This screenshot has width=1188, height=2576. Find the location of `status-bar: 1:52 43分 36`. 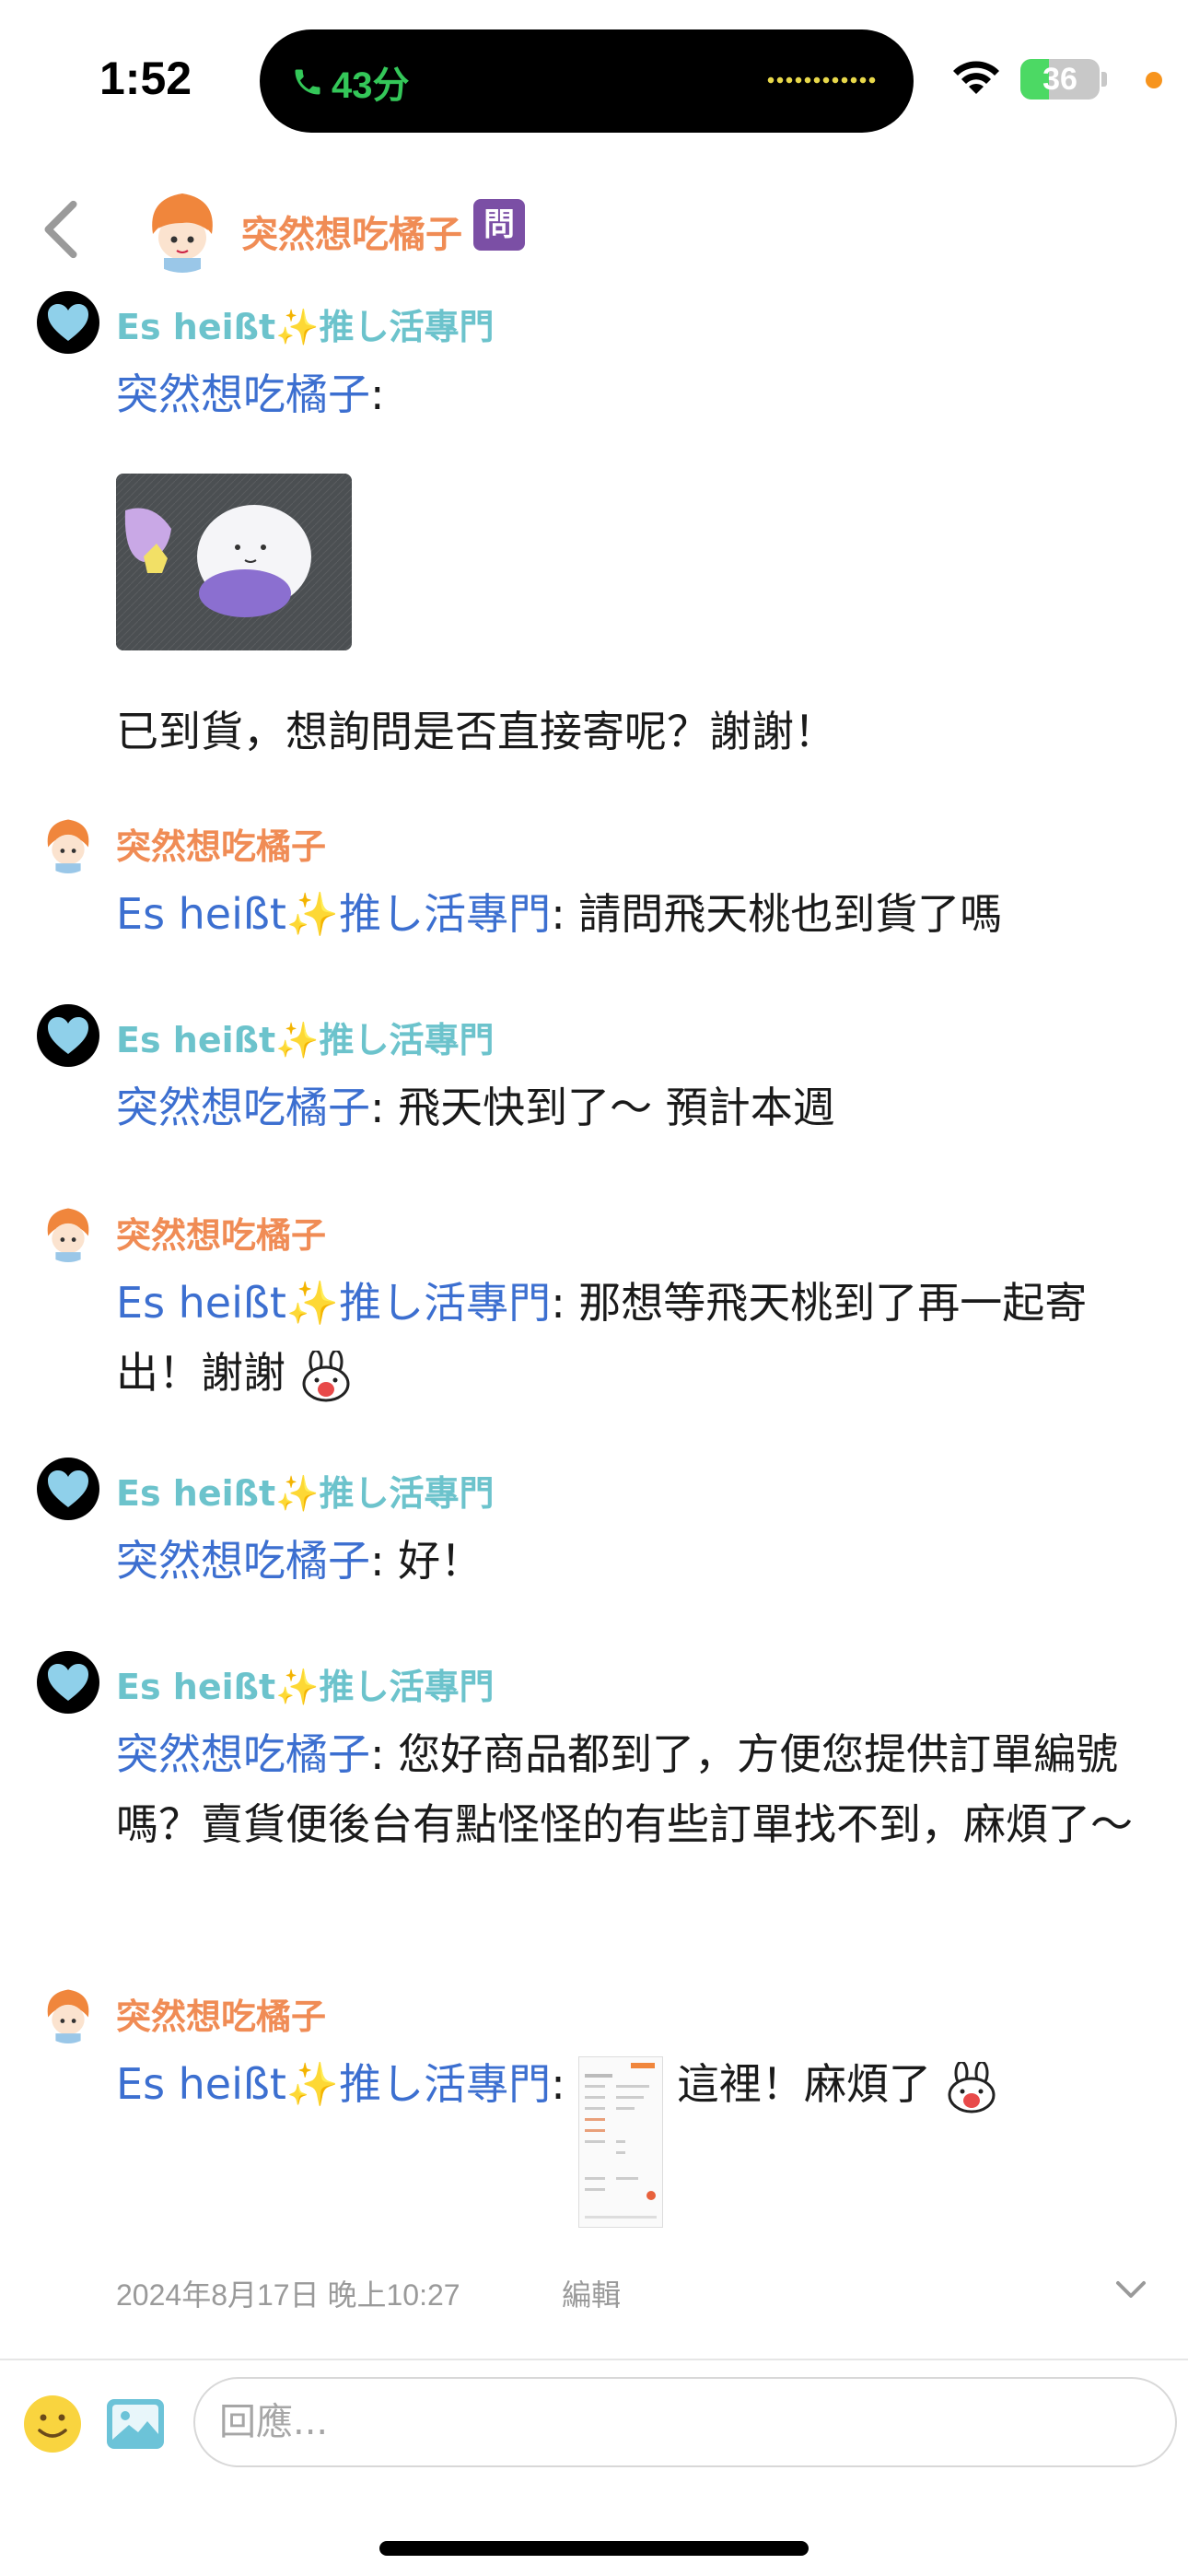

status-bar: 1:52 43分 36 is located at coordinates (594, 73).